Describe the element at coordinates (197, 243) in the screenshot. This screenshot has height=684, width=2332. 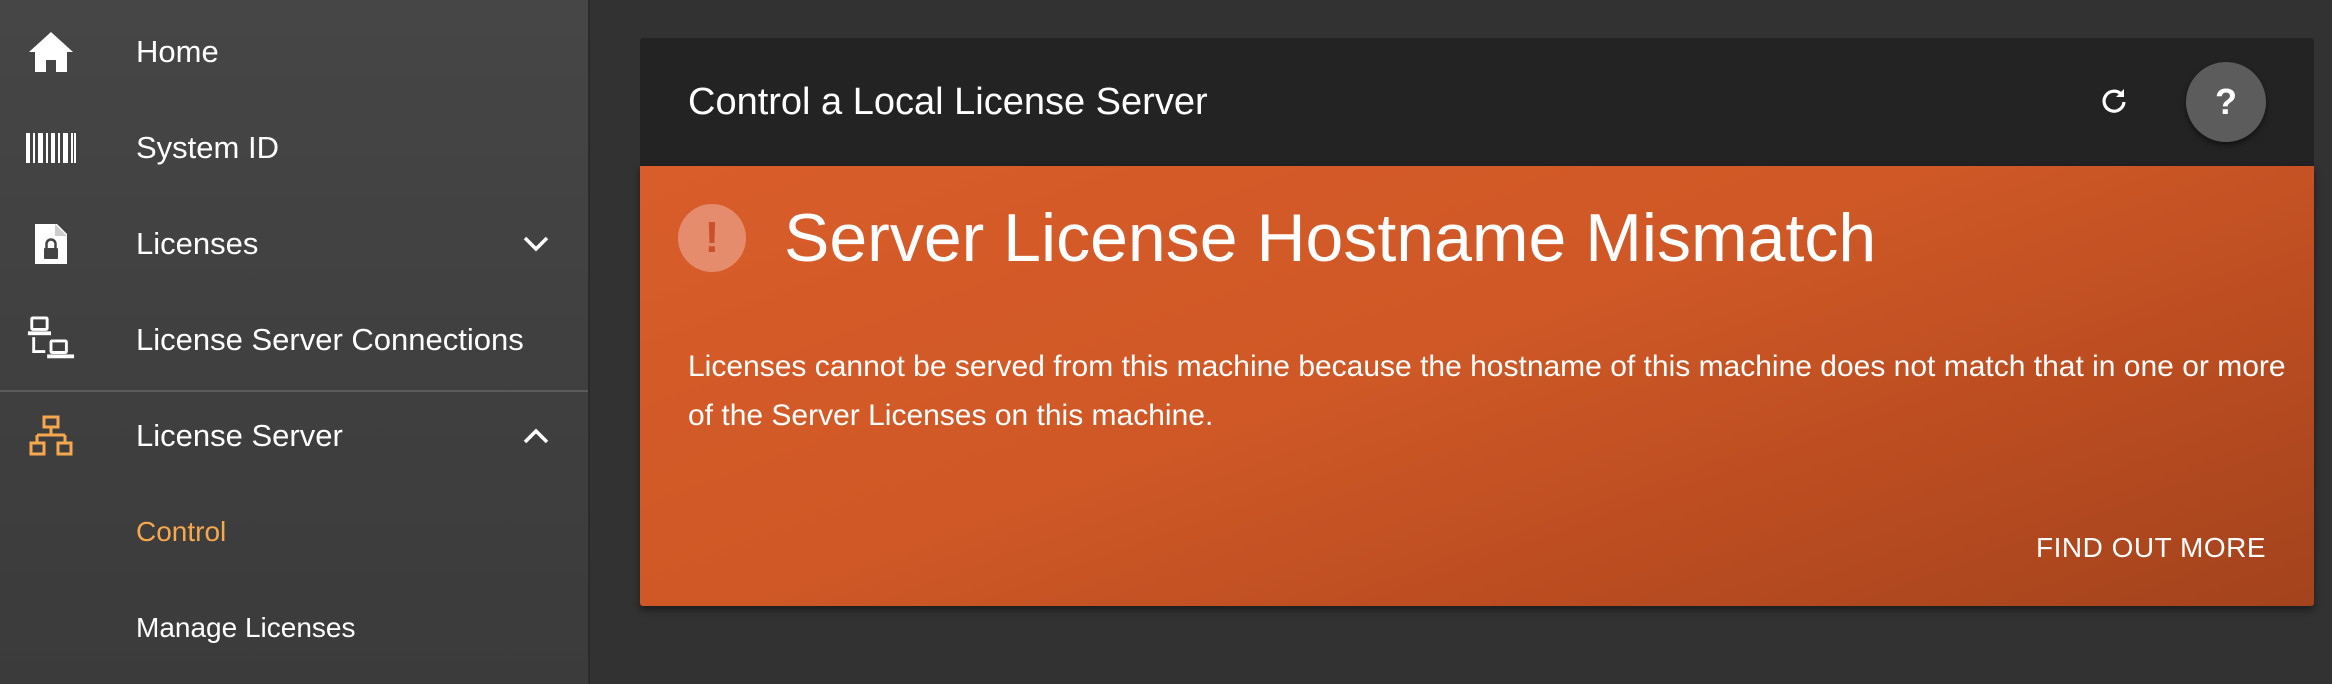
I see `sidebar-item-label: Licenses` at that location.